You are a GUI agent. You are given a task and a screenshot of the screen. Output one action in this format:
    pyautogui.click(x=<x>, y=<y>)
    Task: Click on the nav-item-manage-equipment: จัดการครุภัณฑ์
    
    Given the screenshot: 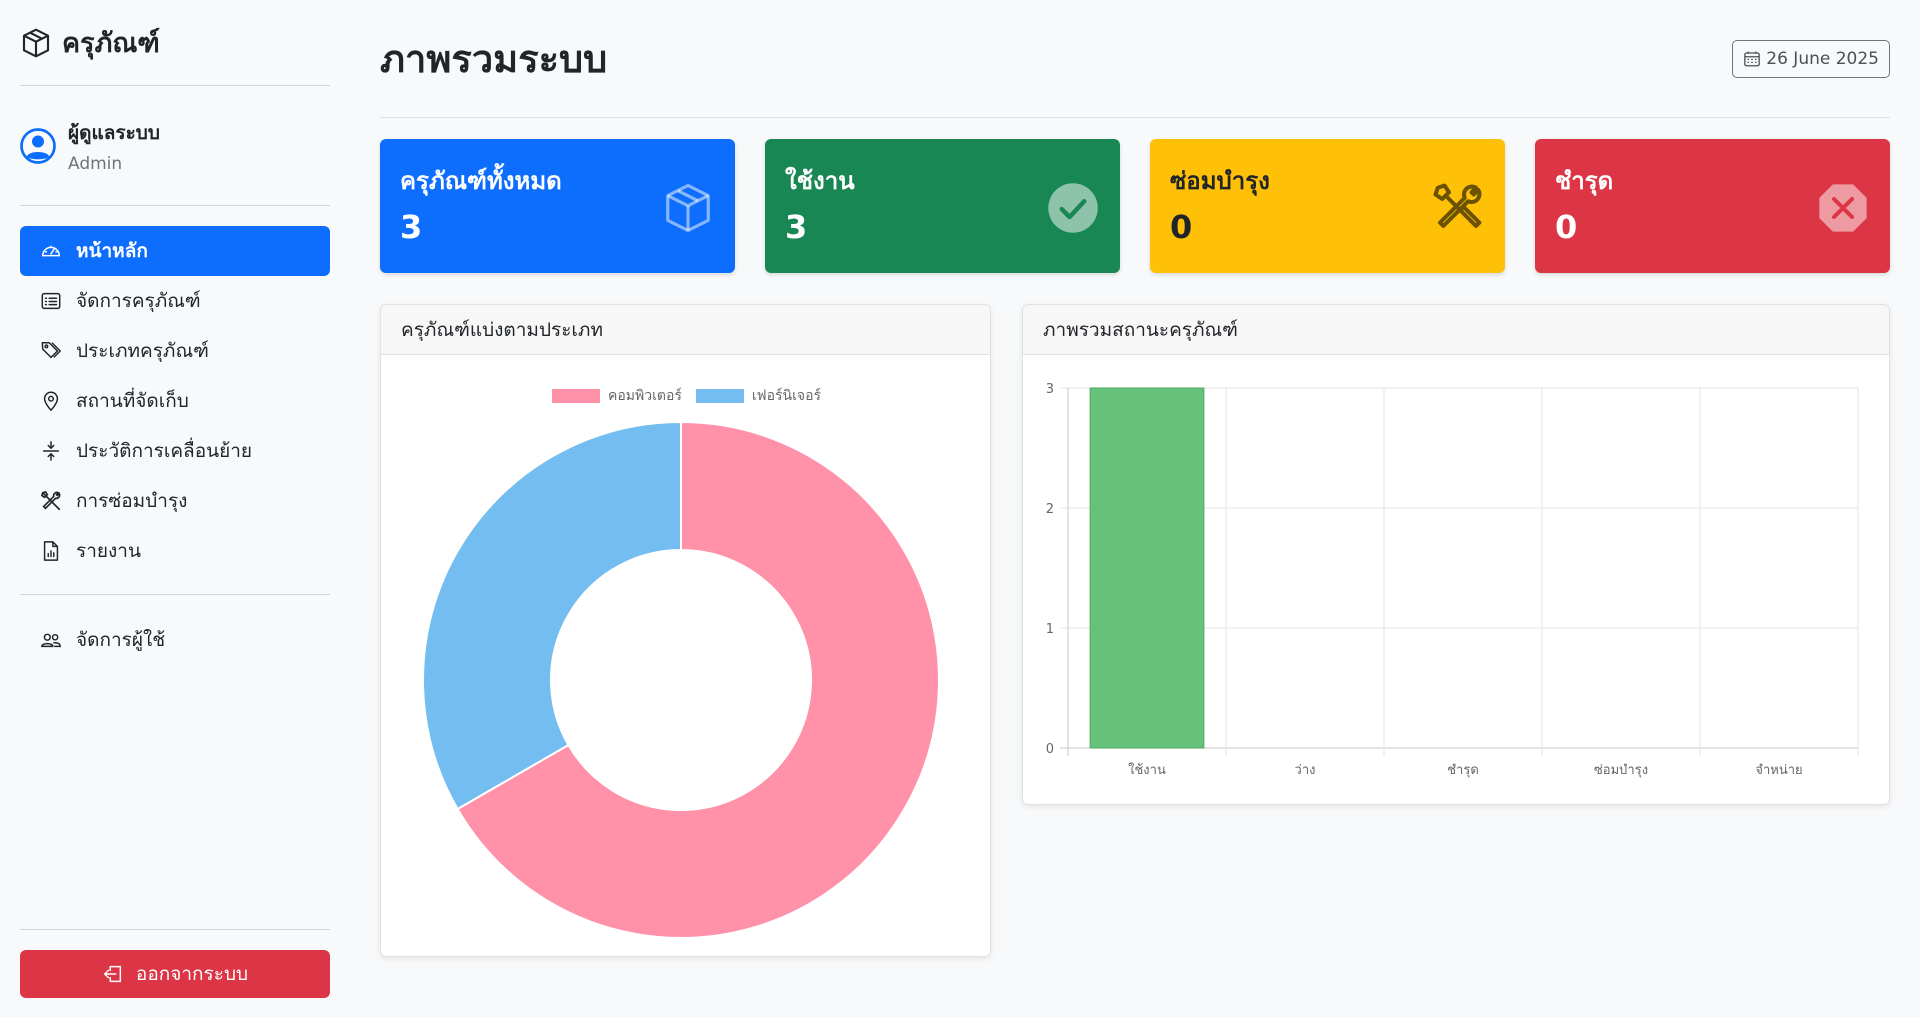 What is the action you would take?
    pyautogui.click(x=175, y=301)
    